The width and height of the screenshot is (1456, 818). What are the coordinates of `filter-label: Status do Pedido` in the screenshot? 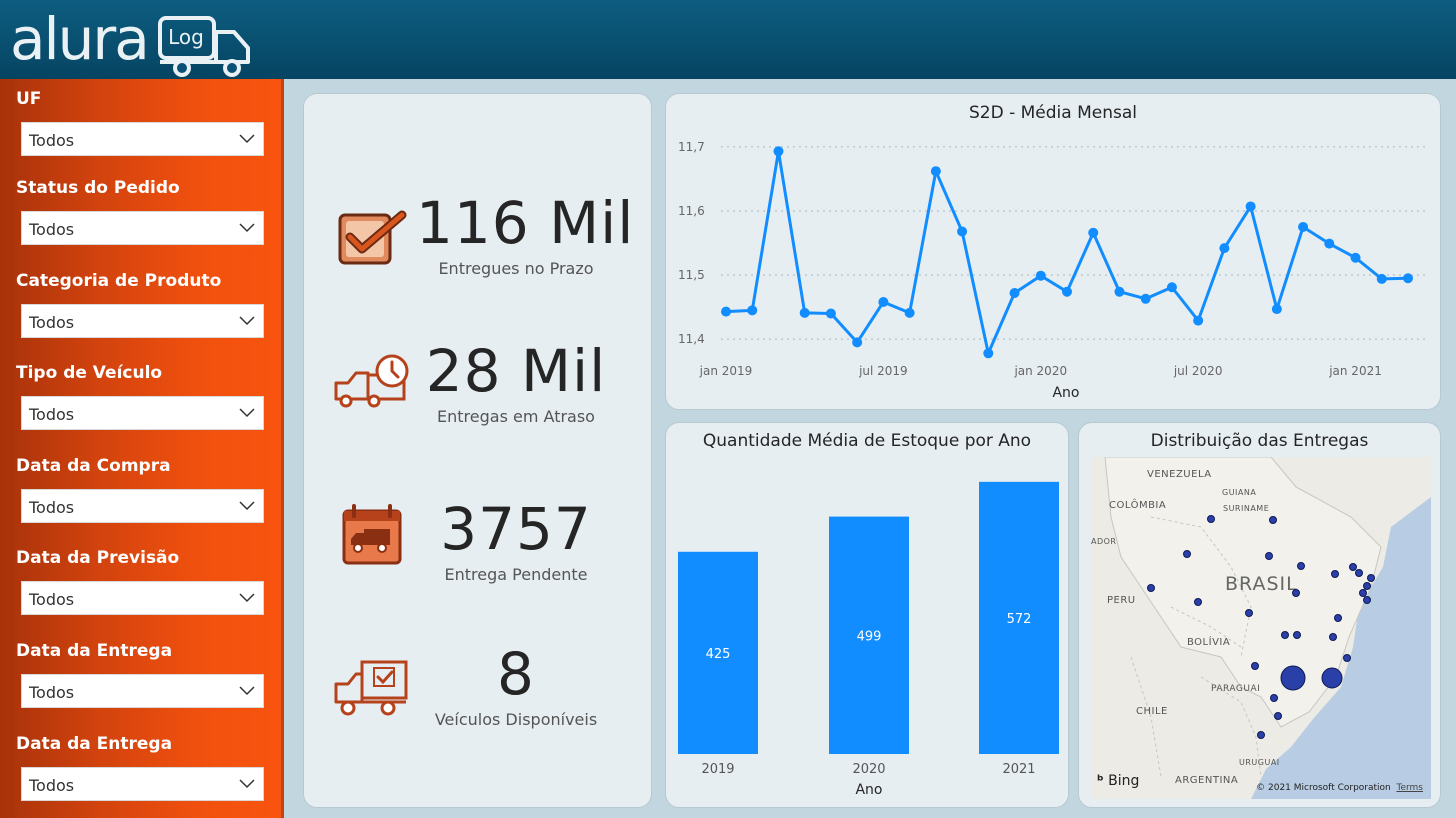 It's located at (98, 188).